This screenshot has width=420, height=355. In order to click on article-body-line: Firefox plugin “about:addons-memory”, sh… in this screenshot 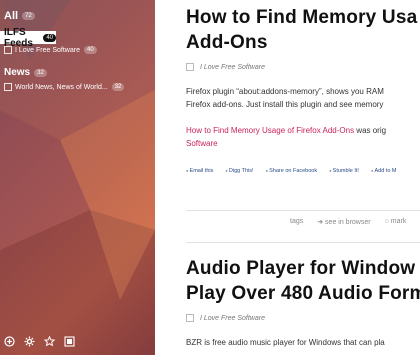, I will do `click(285, 91)`.